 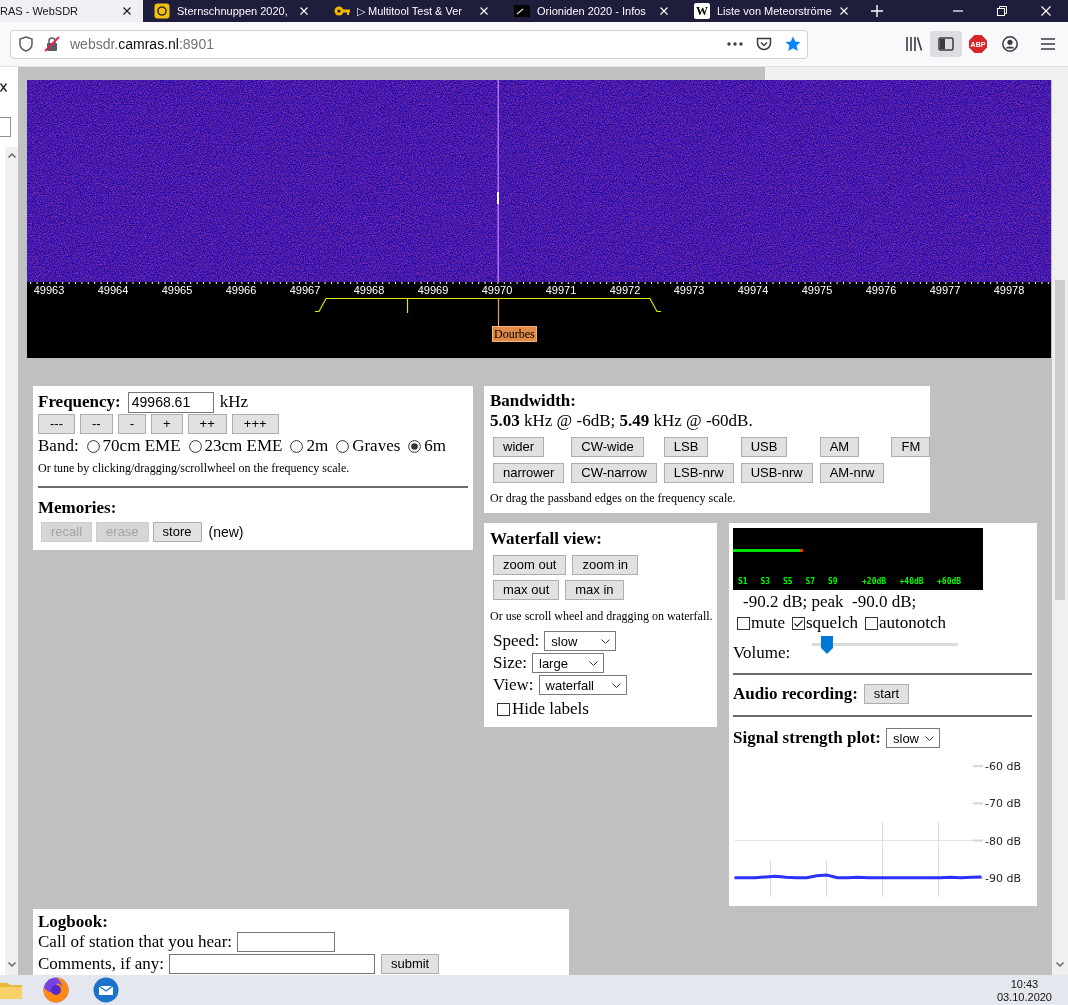 What do you see at coordinates (839, 447) in the screenshot?
I see `bandwidth-button: AM` at bounding box center [839, 447].